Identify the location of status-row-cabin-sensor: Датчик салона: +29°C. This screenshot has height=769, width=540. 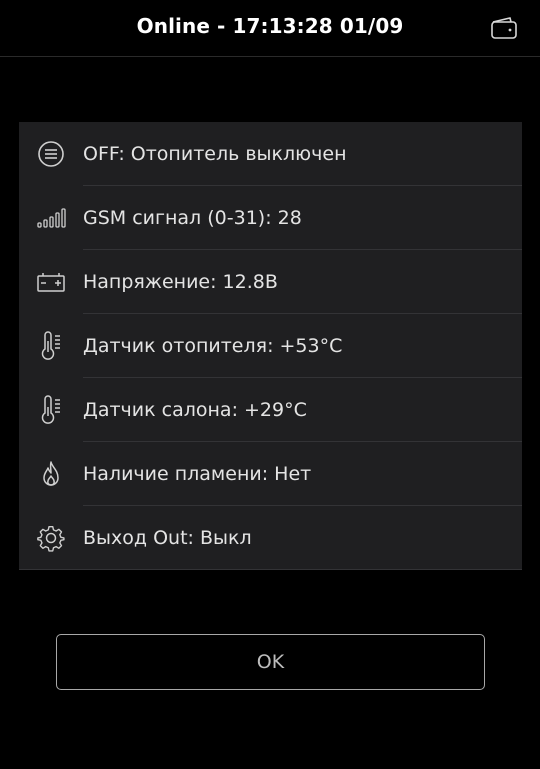
(270, 410).